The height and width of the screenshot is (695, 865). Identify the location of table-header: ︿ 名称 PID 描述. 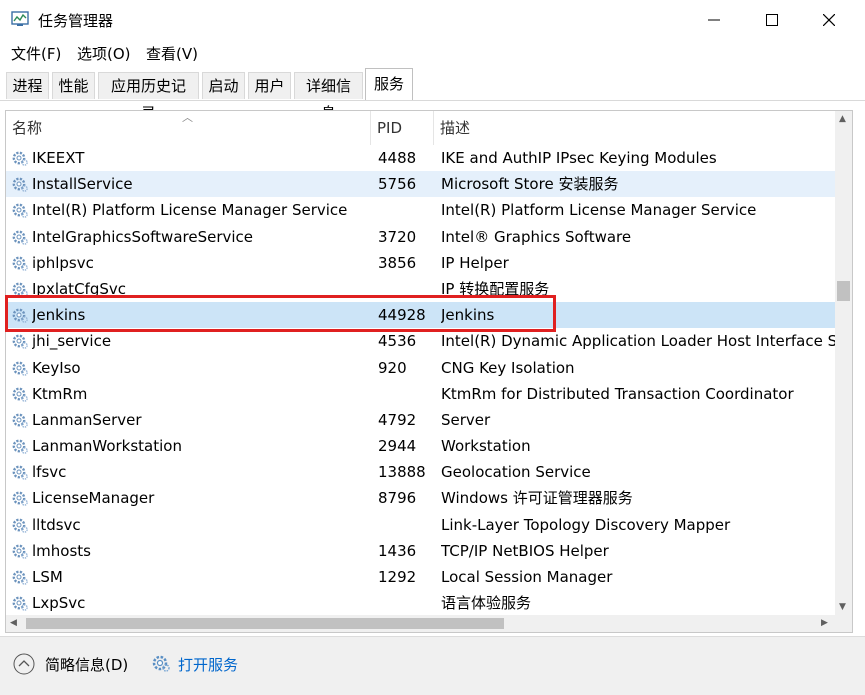
(421, 128).